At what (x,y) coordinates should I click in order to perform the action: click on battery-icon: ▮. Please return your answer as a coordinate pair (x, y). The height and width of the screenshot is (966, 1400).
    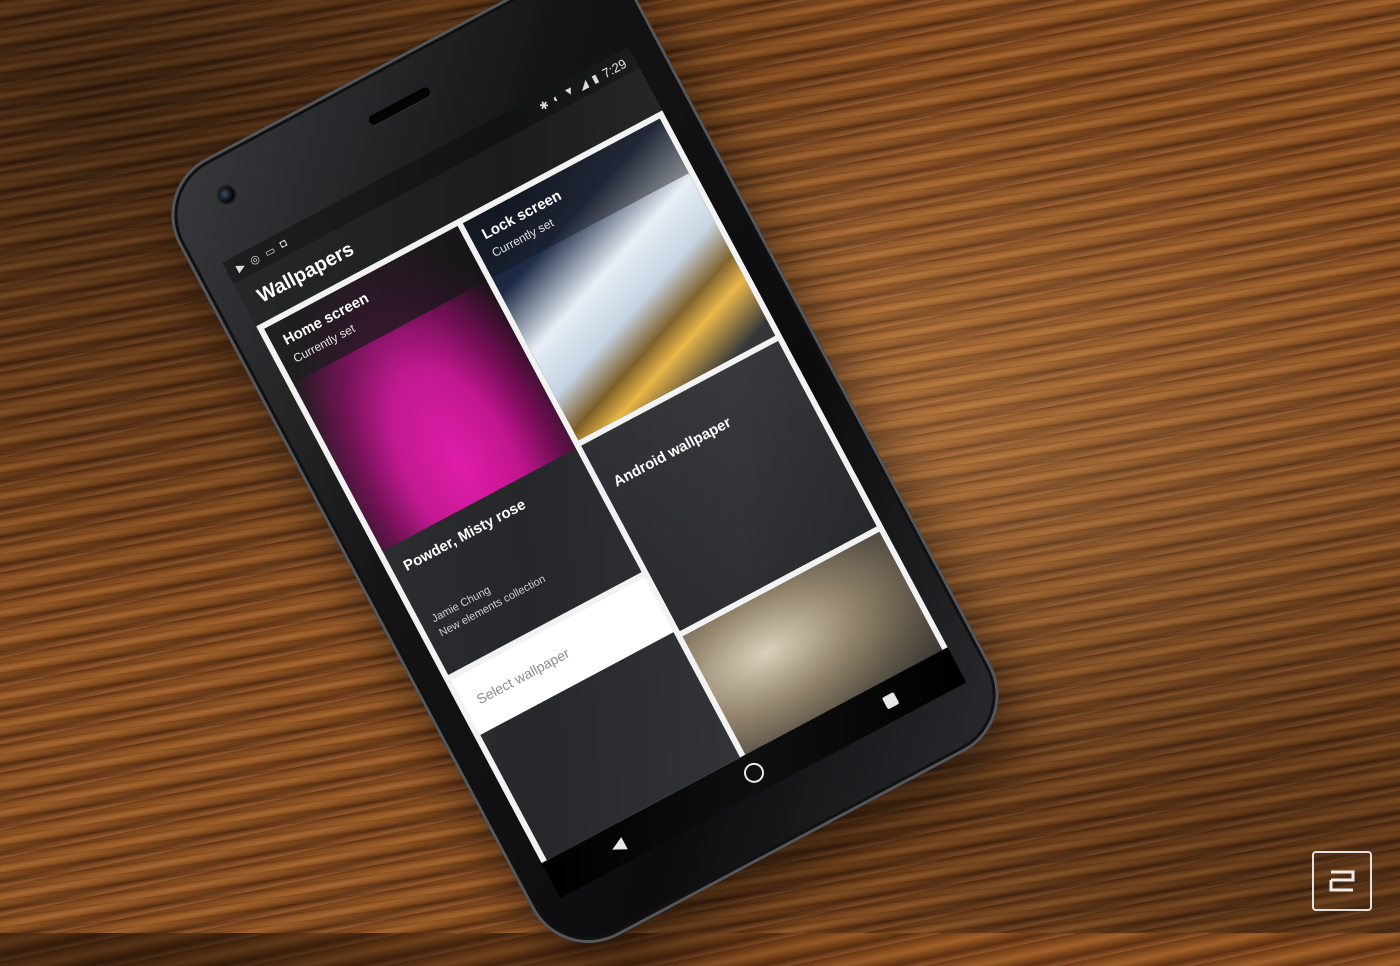
    Looking at the image, I should click on (595, 78).